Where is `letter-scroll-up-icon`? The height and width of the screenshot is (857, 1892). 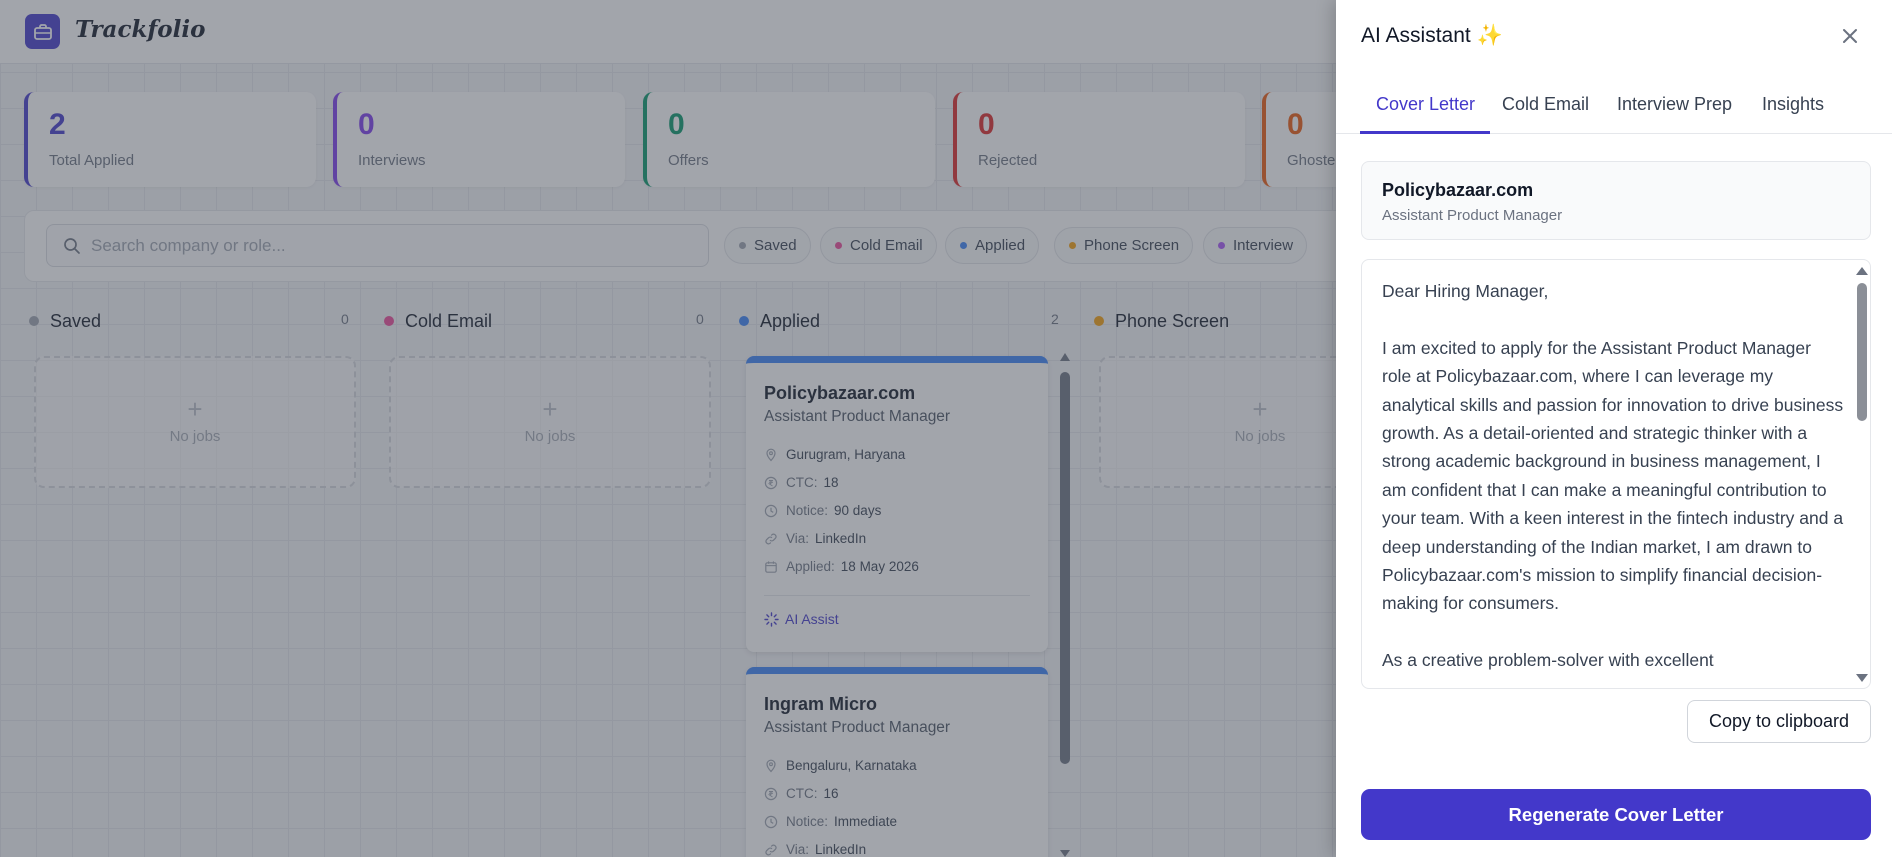
letter-scroll-up-icon is located at coordinates (1862, 271).